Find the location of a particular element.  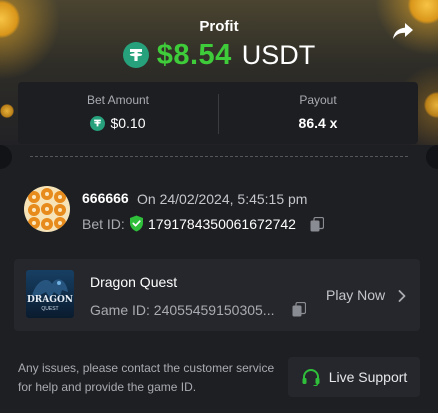

dashed-separator is located at coordinates (219, 156).